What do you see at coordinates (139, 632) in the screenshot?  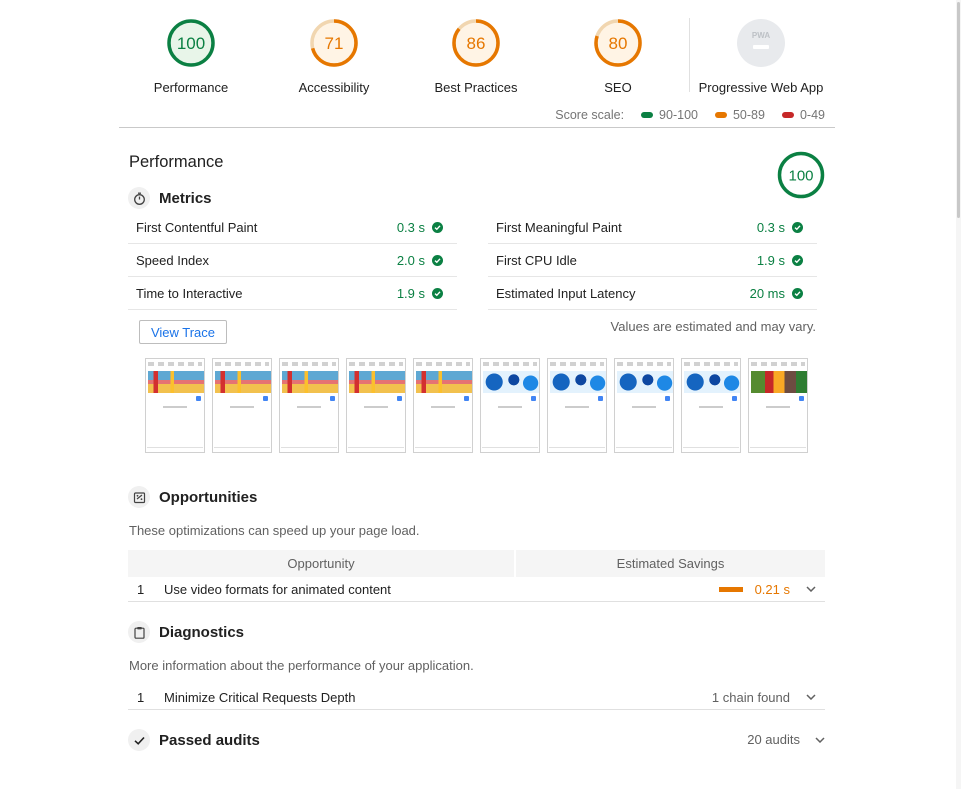 I see `clipboard-icon` at bounding box center [139, 632].